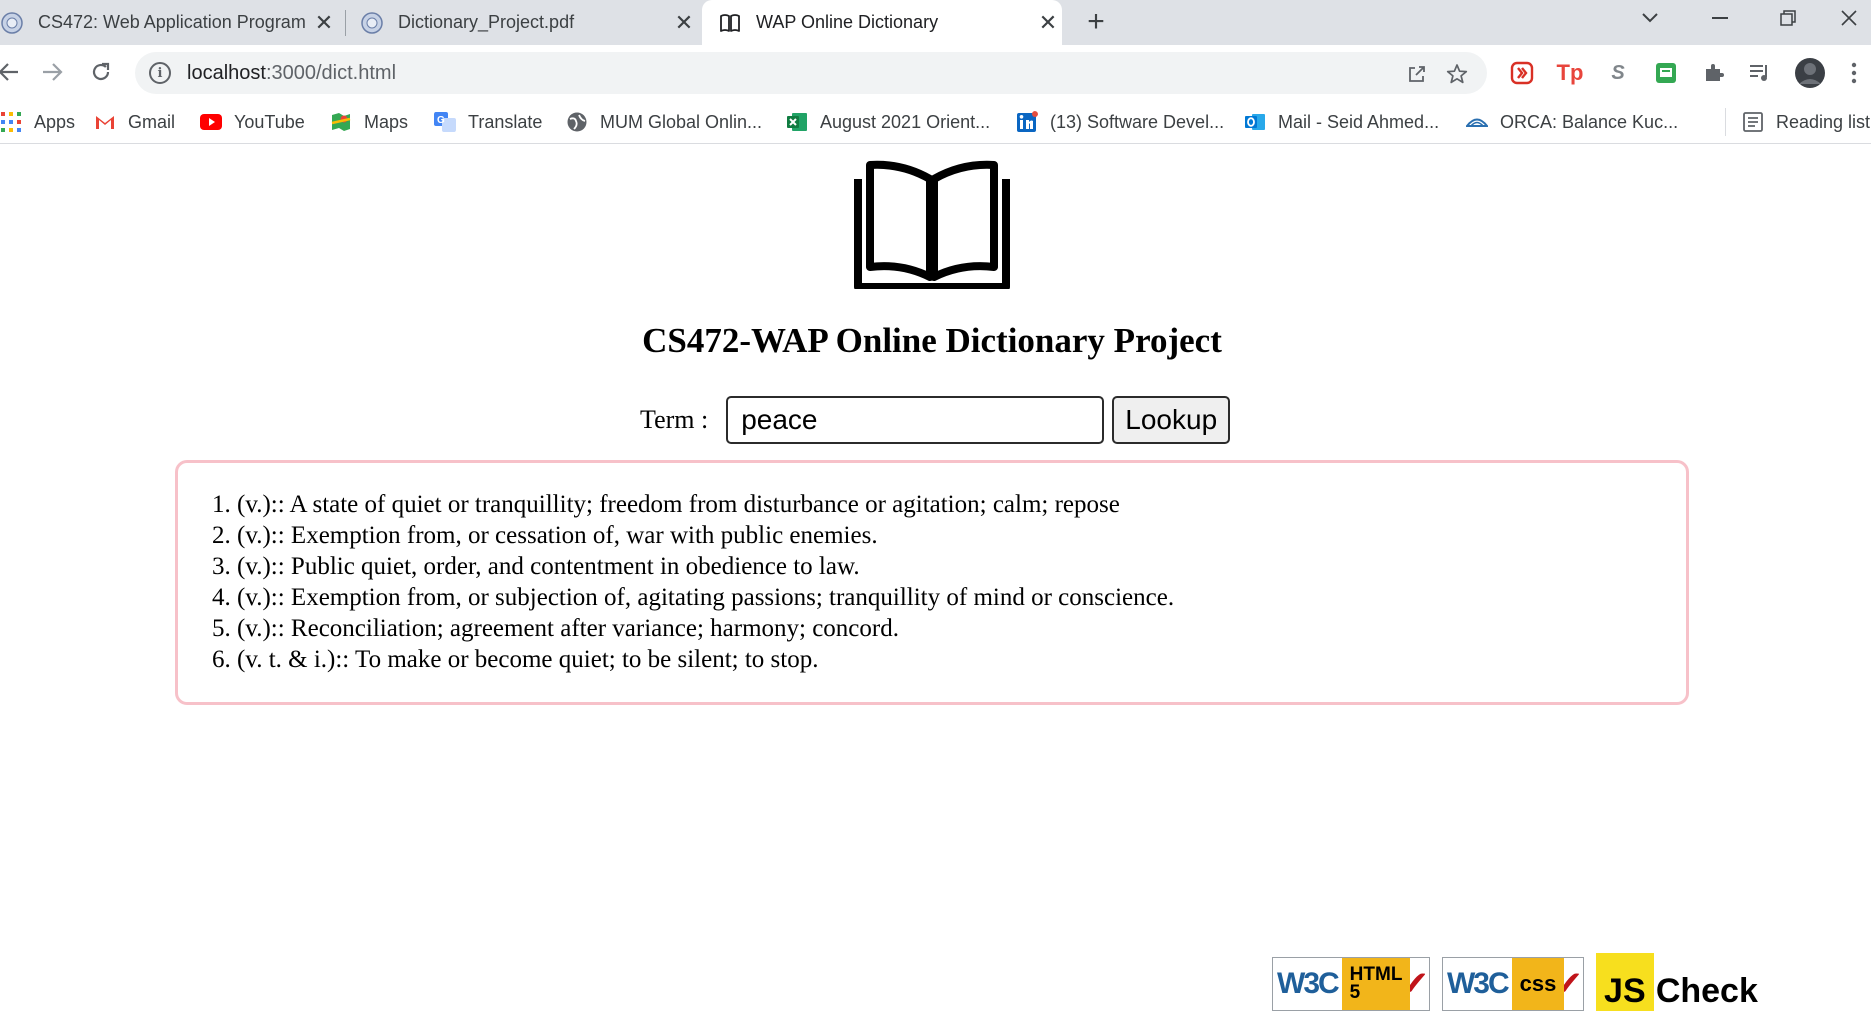 This screenshot has height=1011, width=1871. What do you see at coordinates (291, 73) in the screenshot?
I see `address-url: localhost:3000/dict.html` at bounding box center [291, 73].